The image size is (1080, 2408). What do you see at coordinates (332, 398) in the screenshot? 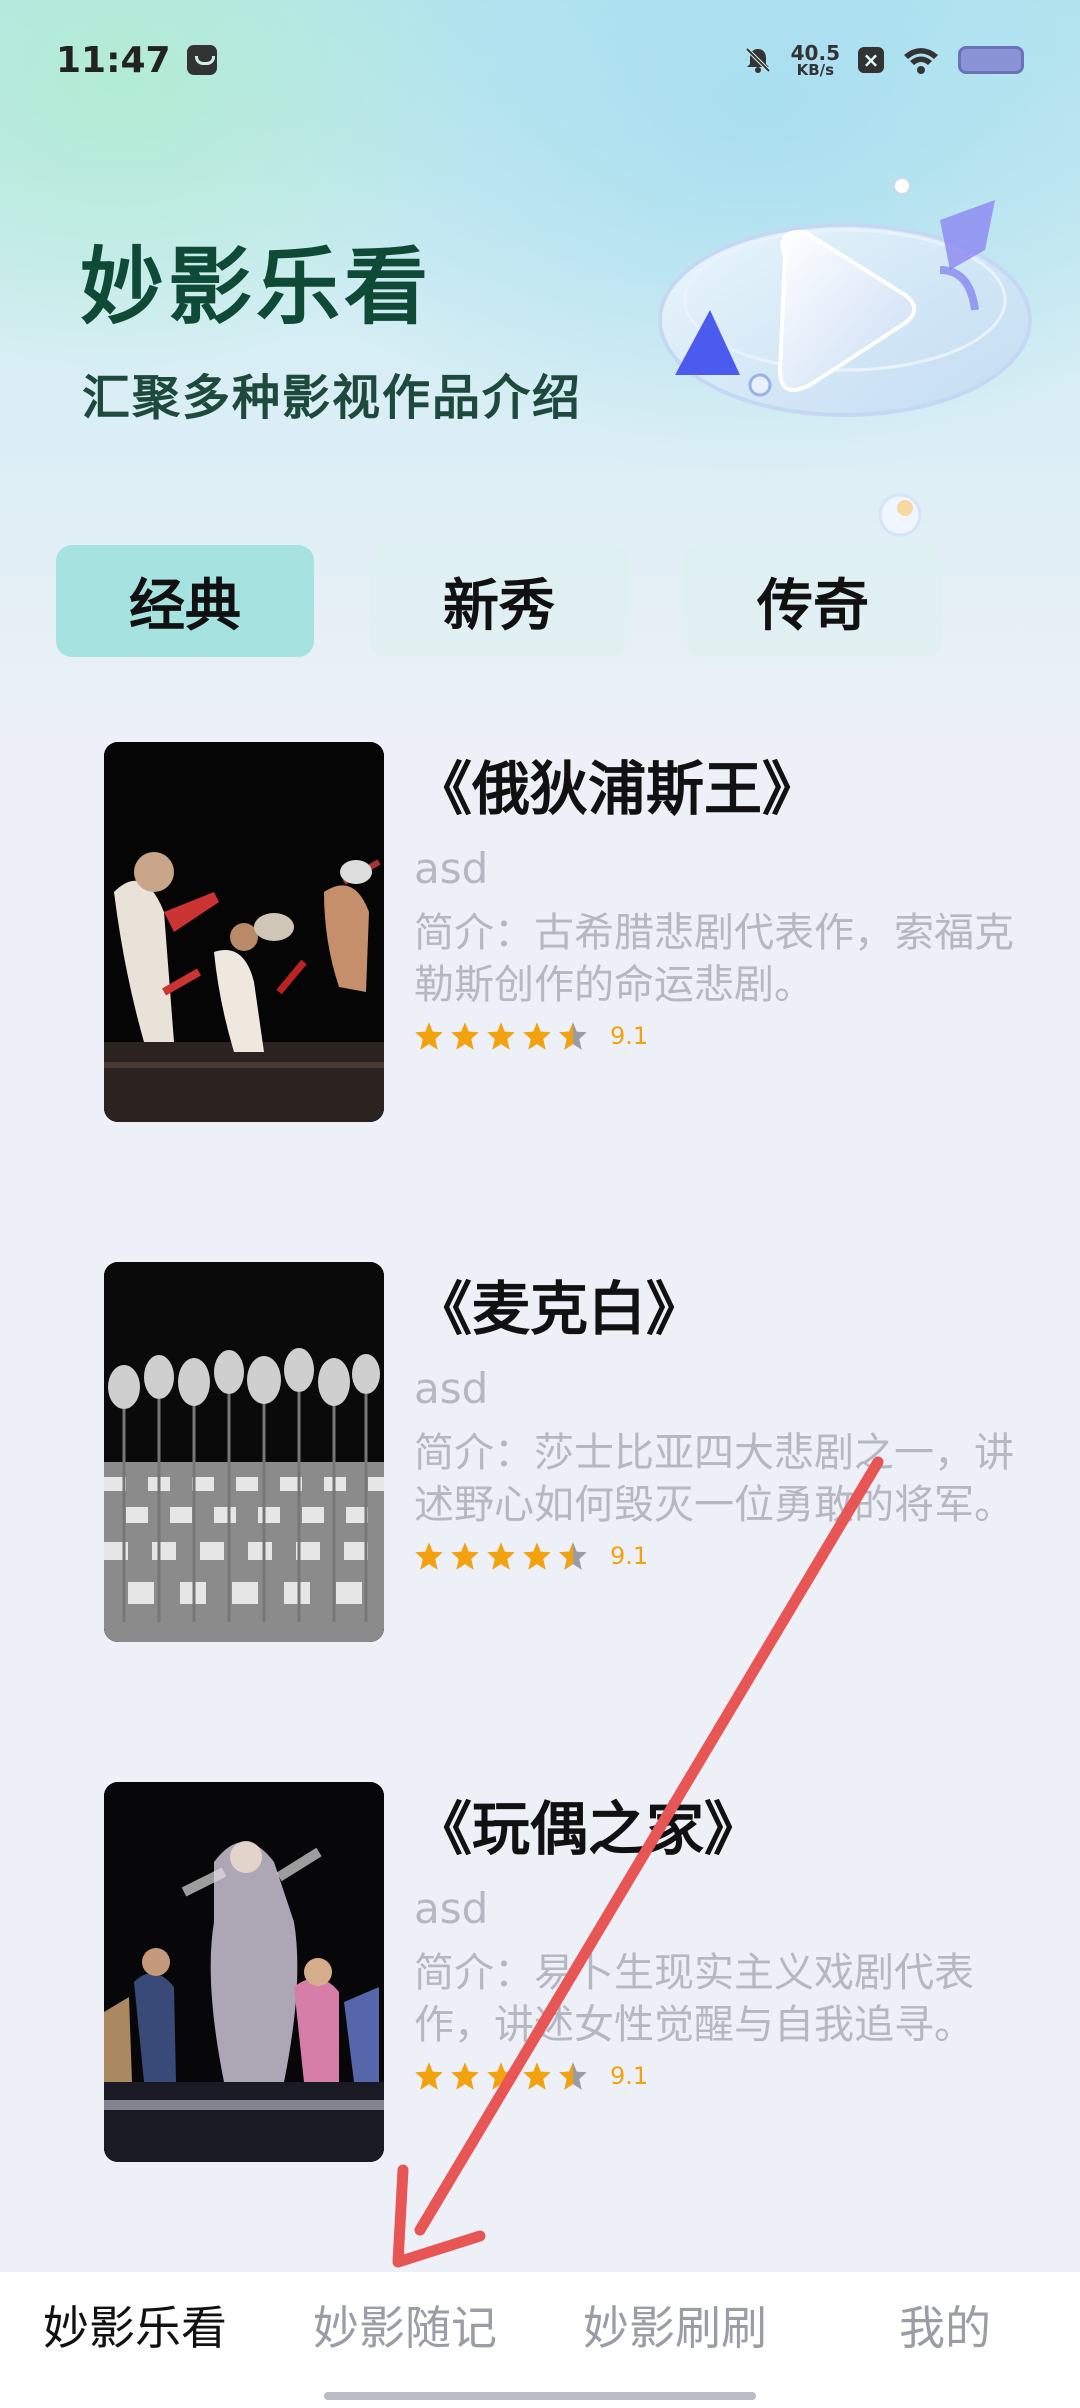
I see `app-subtitle: 汇聚多种影视作品介绍` at bounding box center [332, 398].